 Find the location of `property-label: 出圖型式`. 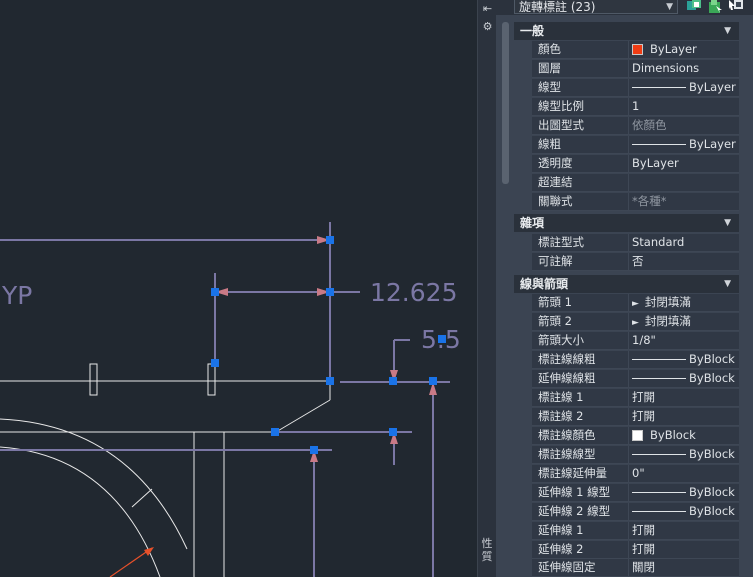

property-label: 出圖型式 is located at coordinates (561, 125).